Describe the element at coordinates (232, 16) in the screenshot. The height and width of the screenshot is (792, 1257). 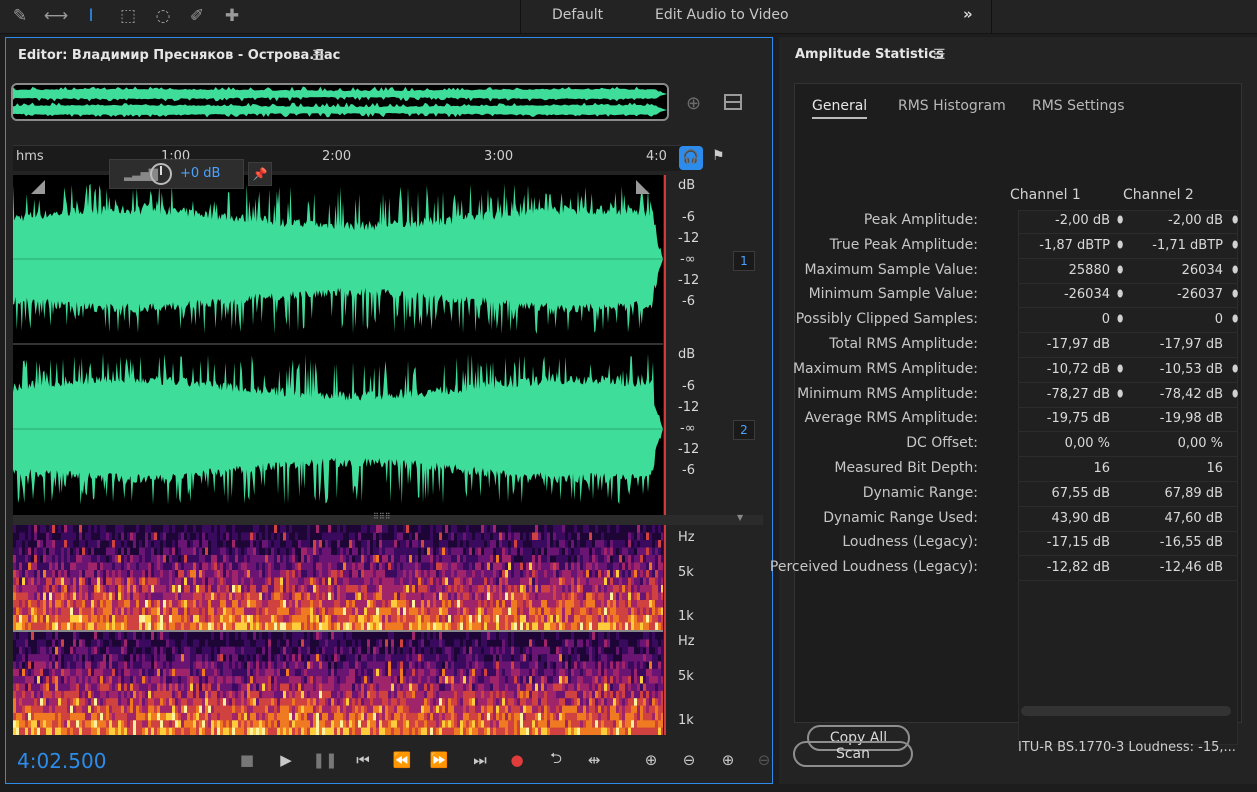
I see `spot-healing-brush-icon: ✚` at that location.